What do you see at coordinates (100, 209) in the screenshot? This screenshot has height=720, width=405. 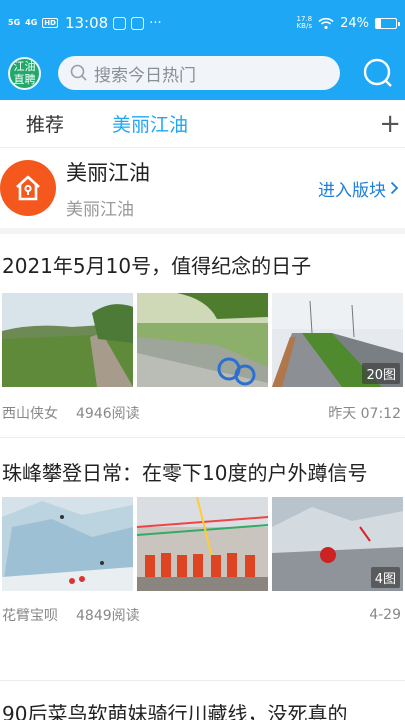 I see `board-subtitle: 美丽江油` at bounding box center [100, 209].